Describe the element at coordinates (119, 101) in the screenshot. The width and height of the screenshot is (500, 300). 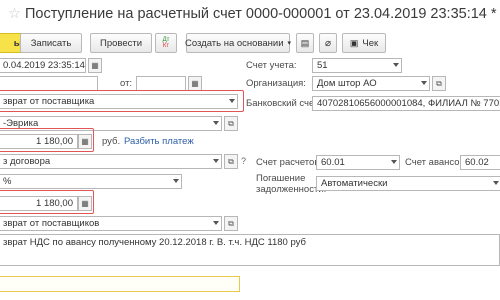
I see `operation-select: зврат от поставщика` at that location.